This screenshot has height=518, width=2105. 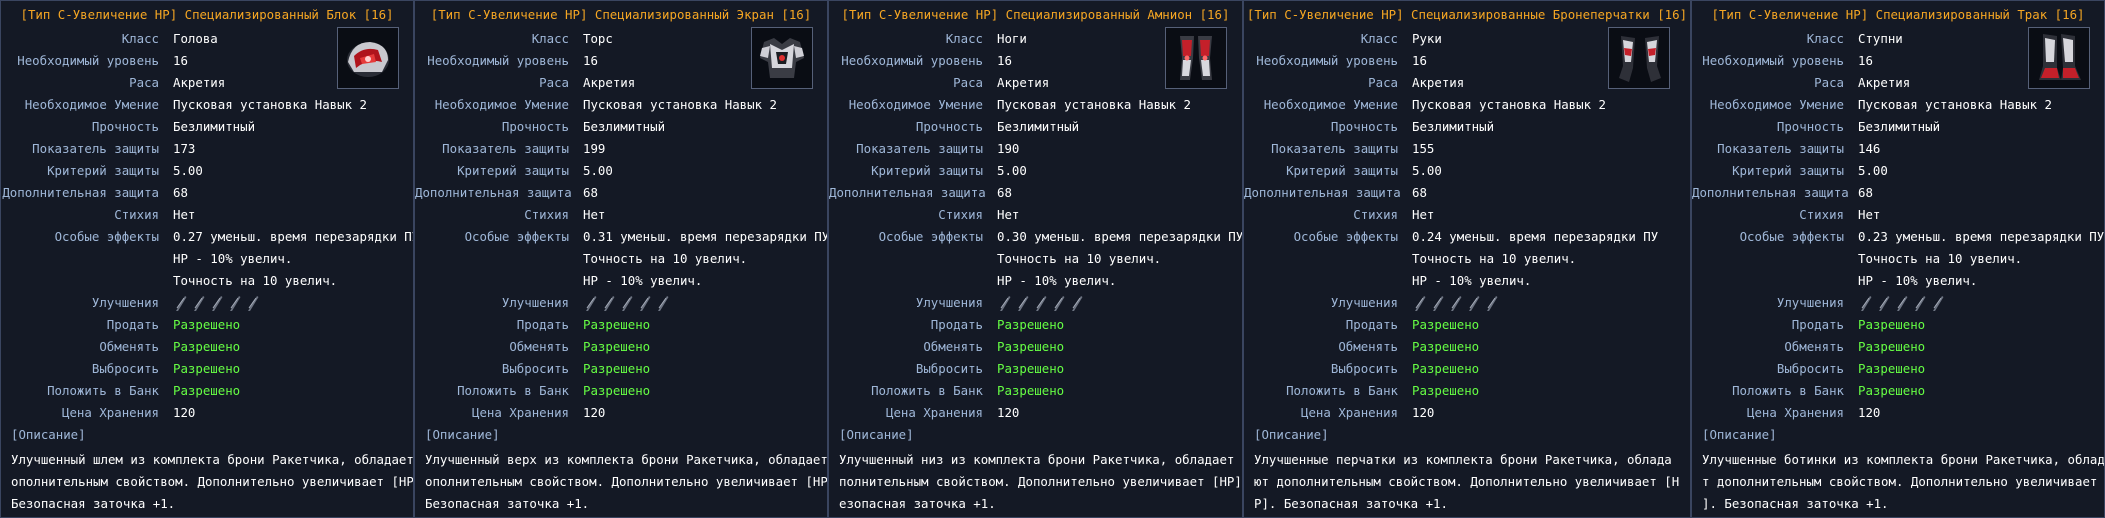 I want to click on row-defense: Показатель защиты 155, so click(x=1467, y=149).